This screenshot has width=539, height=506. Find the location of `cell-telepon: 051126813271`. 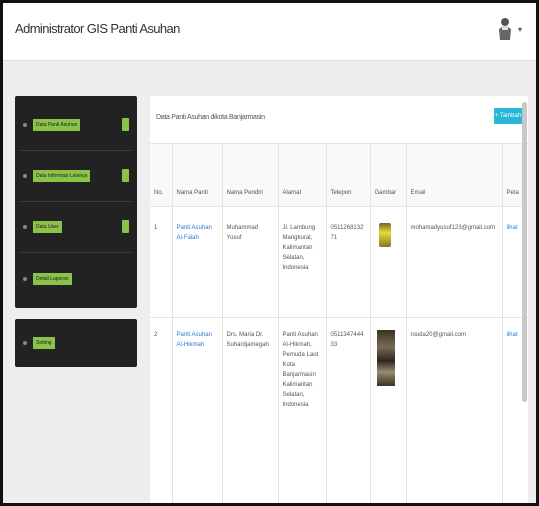

cell-telepon: 051126813271 is located at coordinates (348, 262).